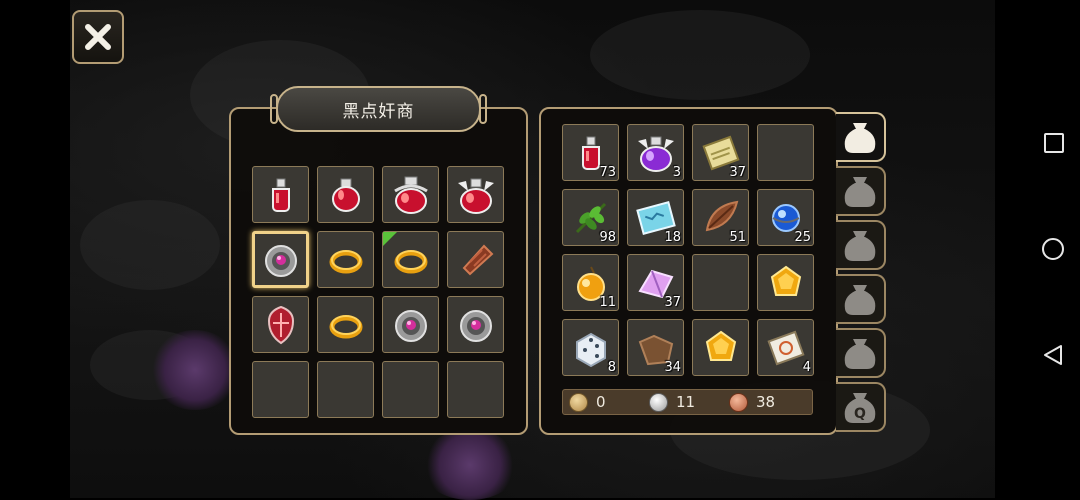  Describe the element at coordinates (590, 152) in the screenshot. I see `inventory-slot: 73` at that location.